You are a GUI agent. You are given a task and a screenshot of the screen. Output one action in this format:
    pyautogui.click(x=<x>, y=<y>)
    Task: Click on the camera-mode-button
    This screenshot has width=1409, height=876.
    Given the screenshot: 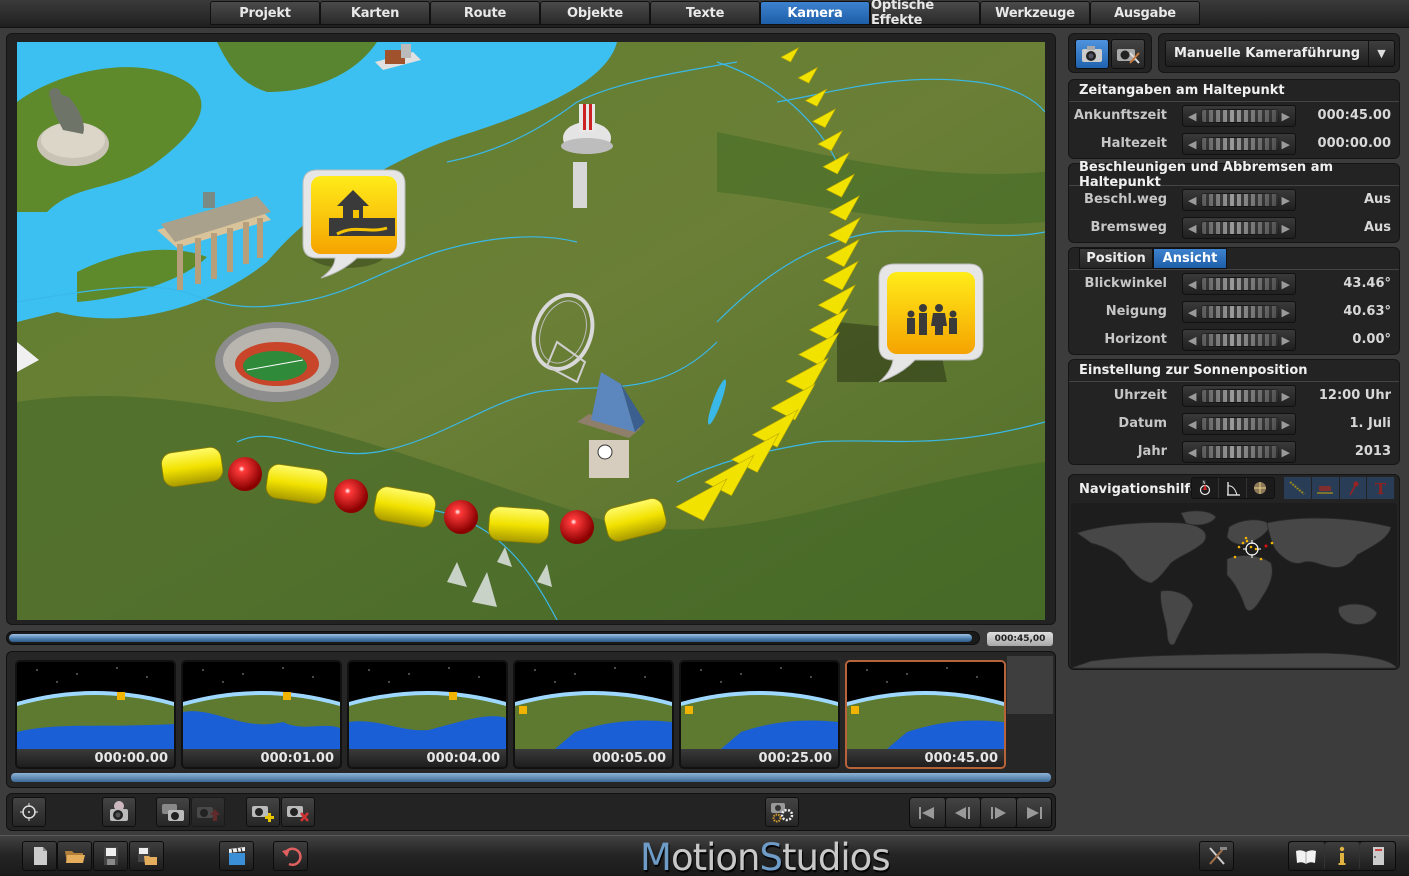 What is the action you would take?
    pyautogui.click(x=1092, y=54)
    